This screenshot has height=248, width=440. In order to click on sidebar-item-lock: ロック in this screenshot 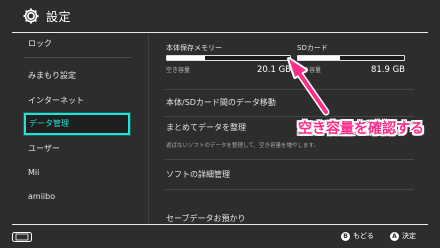, I will do `click(40, 44)`.